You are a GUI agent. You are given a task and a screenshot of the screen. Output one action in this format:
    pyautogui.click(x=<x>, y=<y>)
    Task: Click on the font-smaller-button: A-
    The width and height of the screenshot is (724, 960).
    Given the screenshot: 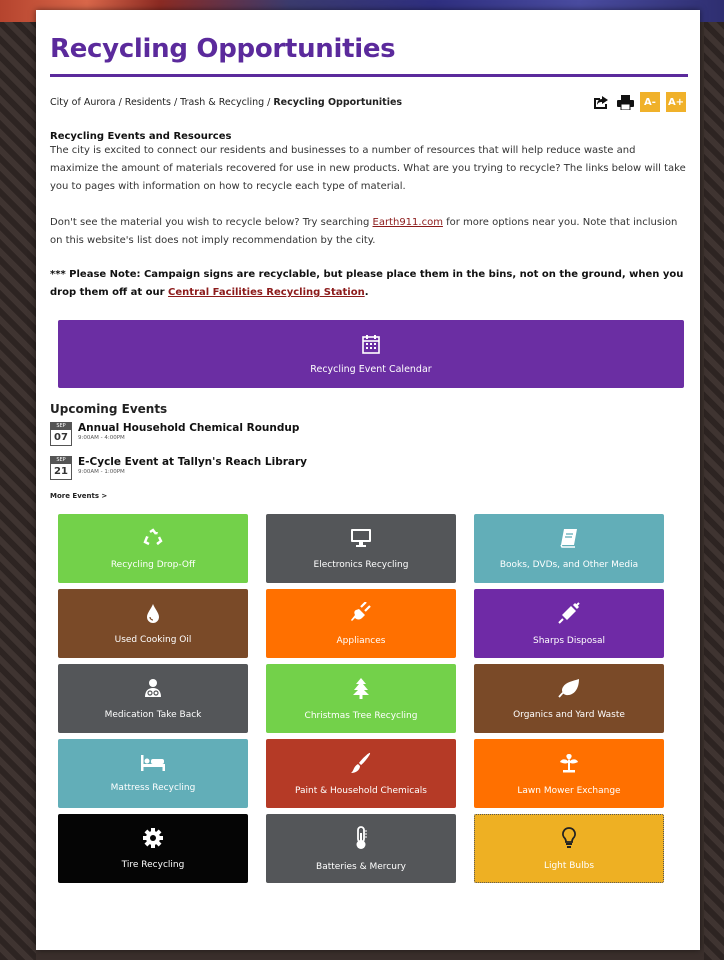 What is the action you would take?
    pyautogui.click(x=650, y=102)
    